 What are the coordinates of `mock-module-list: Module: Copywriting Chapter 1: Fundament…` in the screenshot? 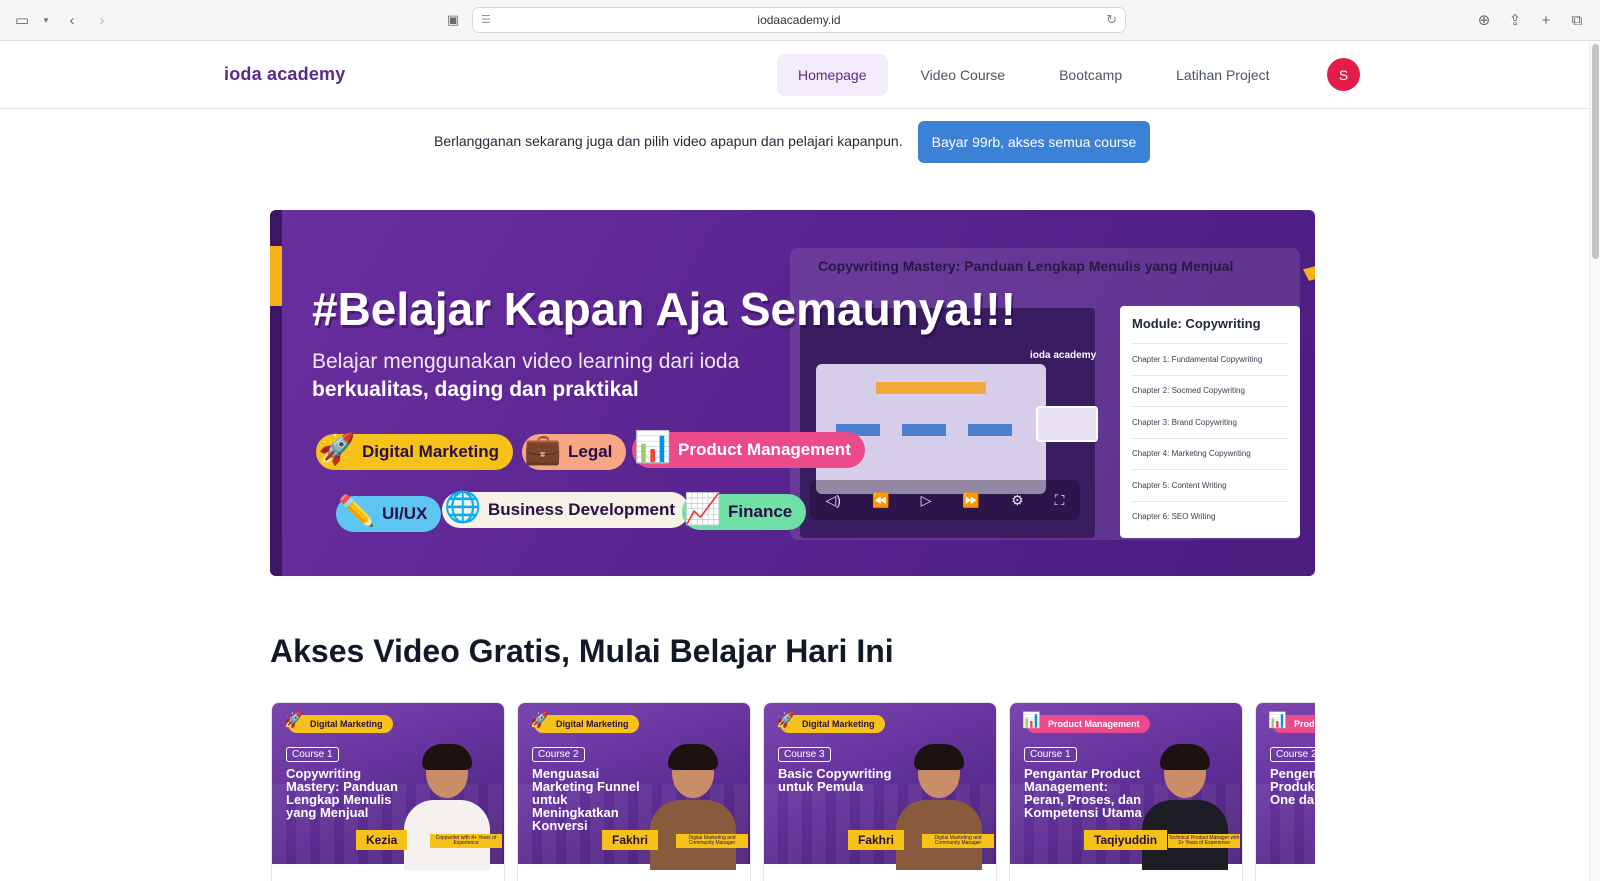 It's located at (1210, 422).